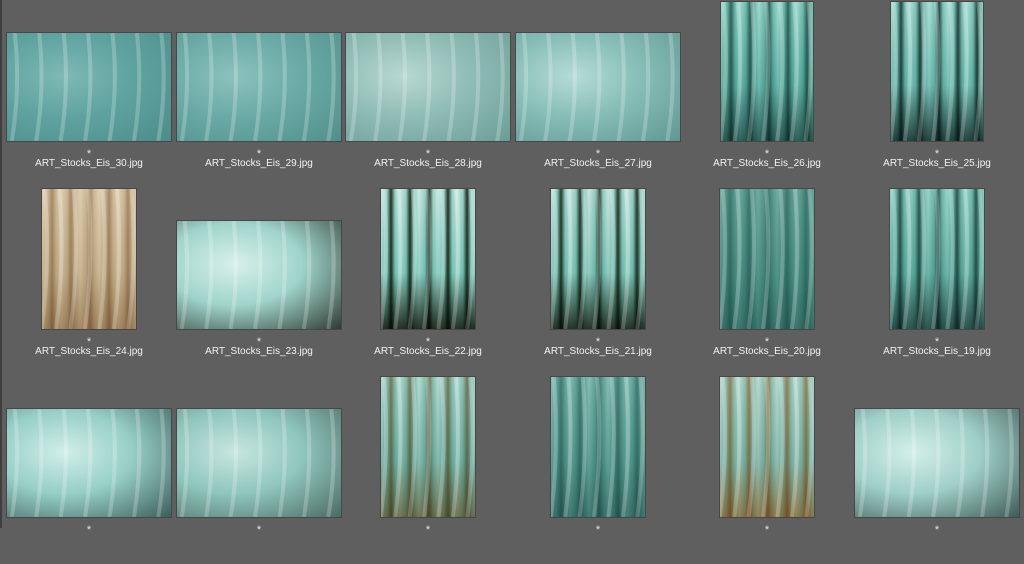 This screenshot has height=564, width=1024. I want to click on thumbnail-cell: * ART_Stocks_Eis_26.jpg, so click(767, 94).